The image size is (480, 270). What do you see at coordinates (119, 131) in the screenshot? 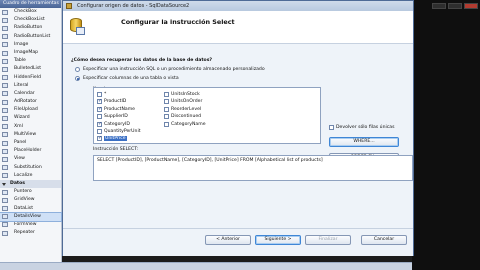
I see `column-item: QuantityPerUnit` at bounding box center [119, 131].